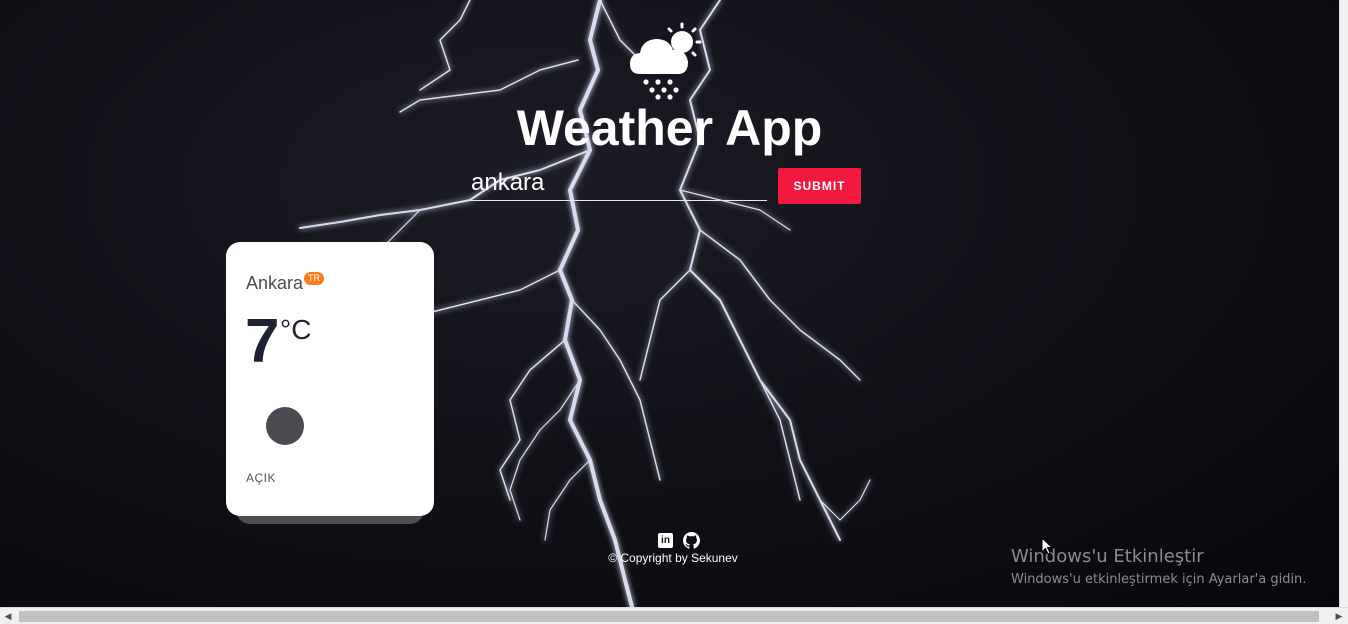 This screenshot has height=624, width=1348. I want to click on temperature-unit: °C, so click(296, 329).